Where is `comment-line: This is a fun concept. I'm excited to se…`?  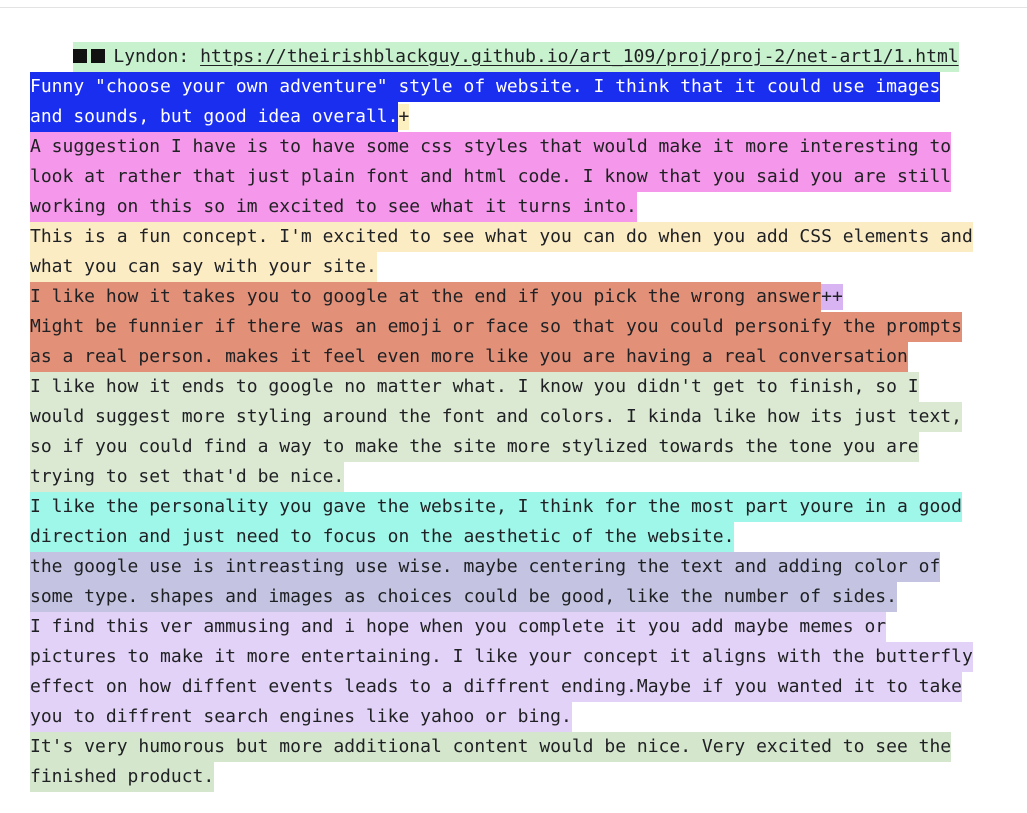 comment-line: This is a fun concept. I'm excited to se… is located at coordinates (522, 237).